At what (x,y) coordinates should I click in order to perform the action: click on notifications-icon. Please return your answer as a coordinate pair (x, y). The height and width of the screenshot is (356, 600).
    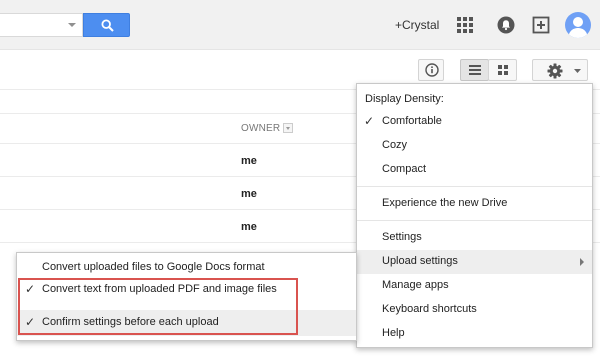
    Looking at the image, I should click on (506, 25).